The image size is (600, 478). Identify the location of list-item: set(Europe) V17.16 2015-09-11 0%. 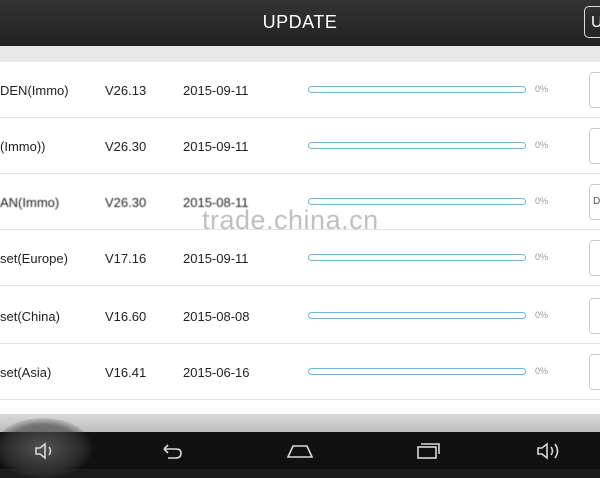
(300, 258).